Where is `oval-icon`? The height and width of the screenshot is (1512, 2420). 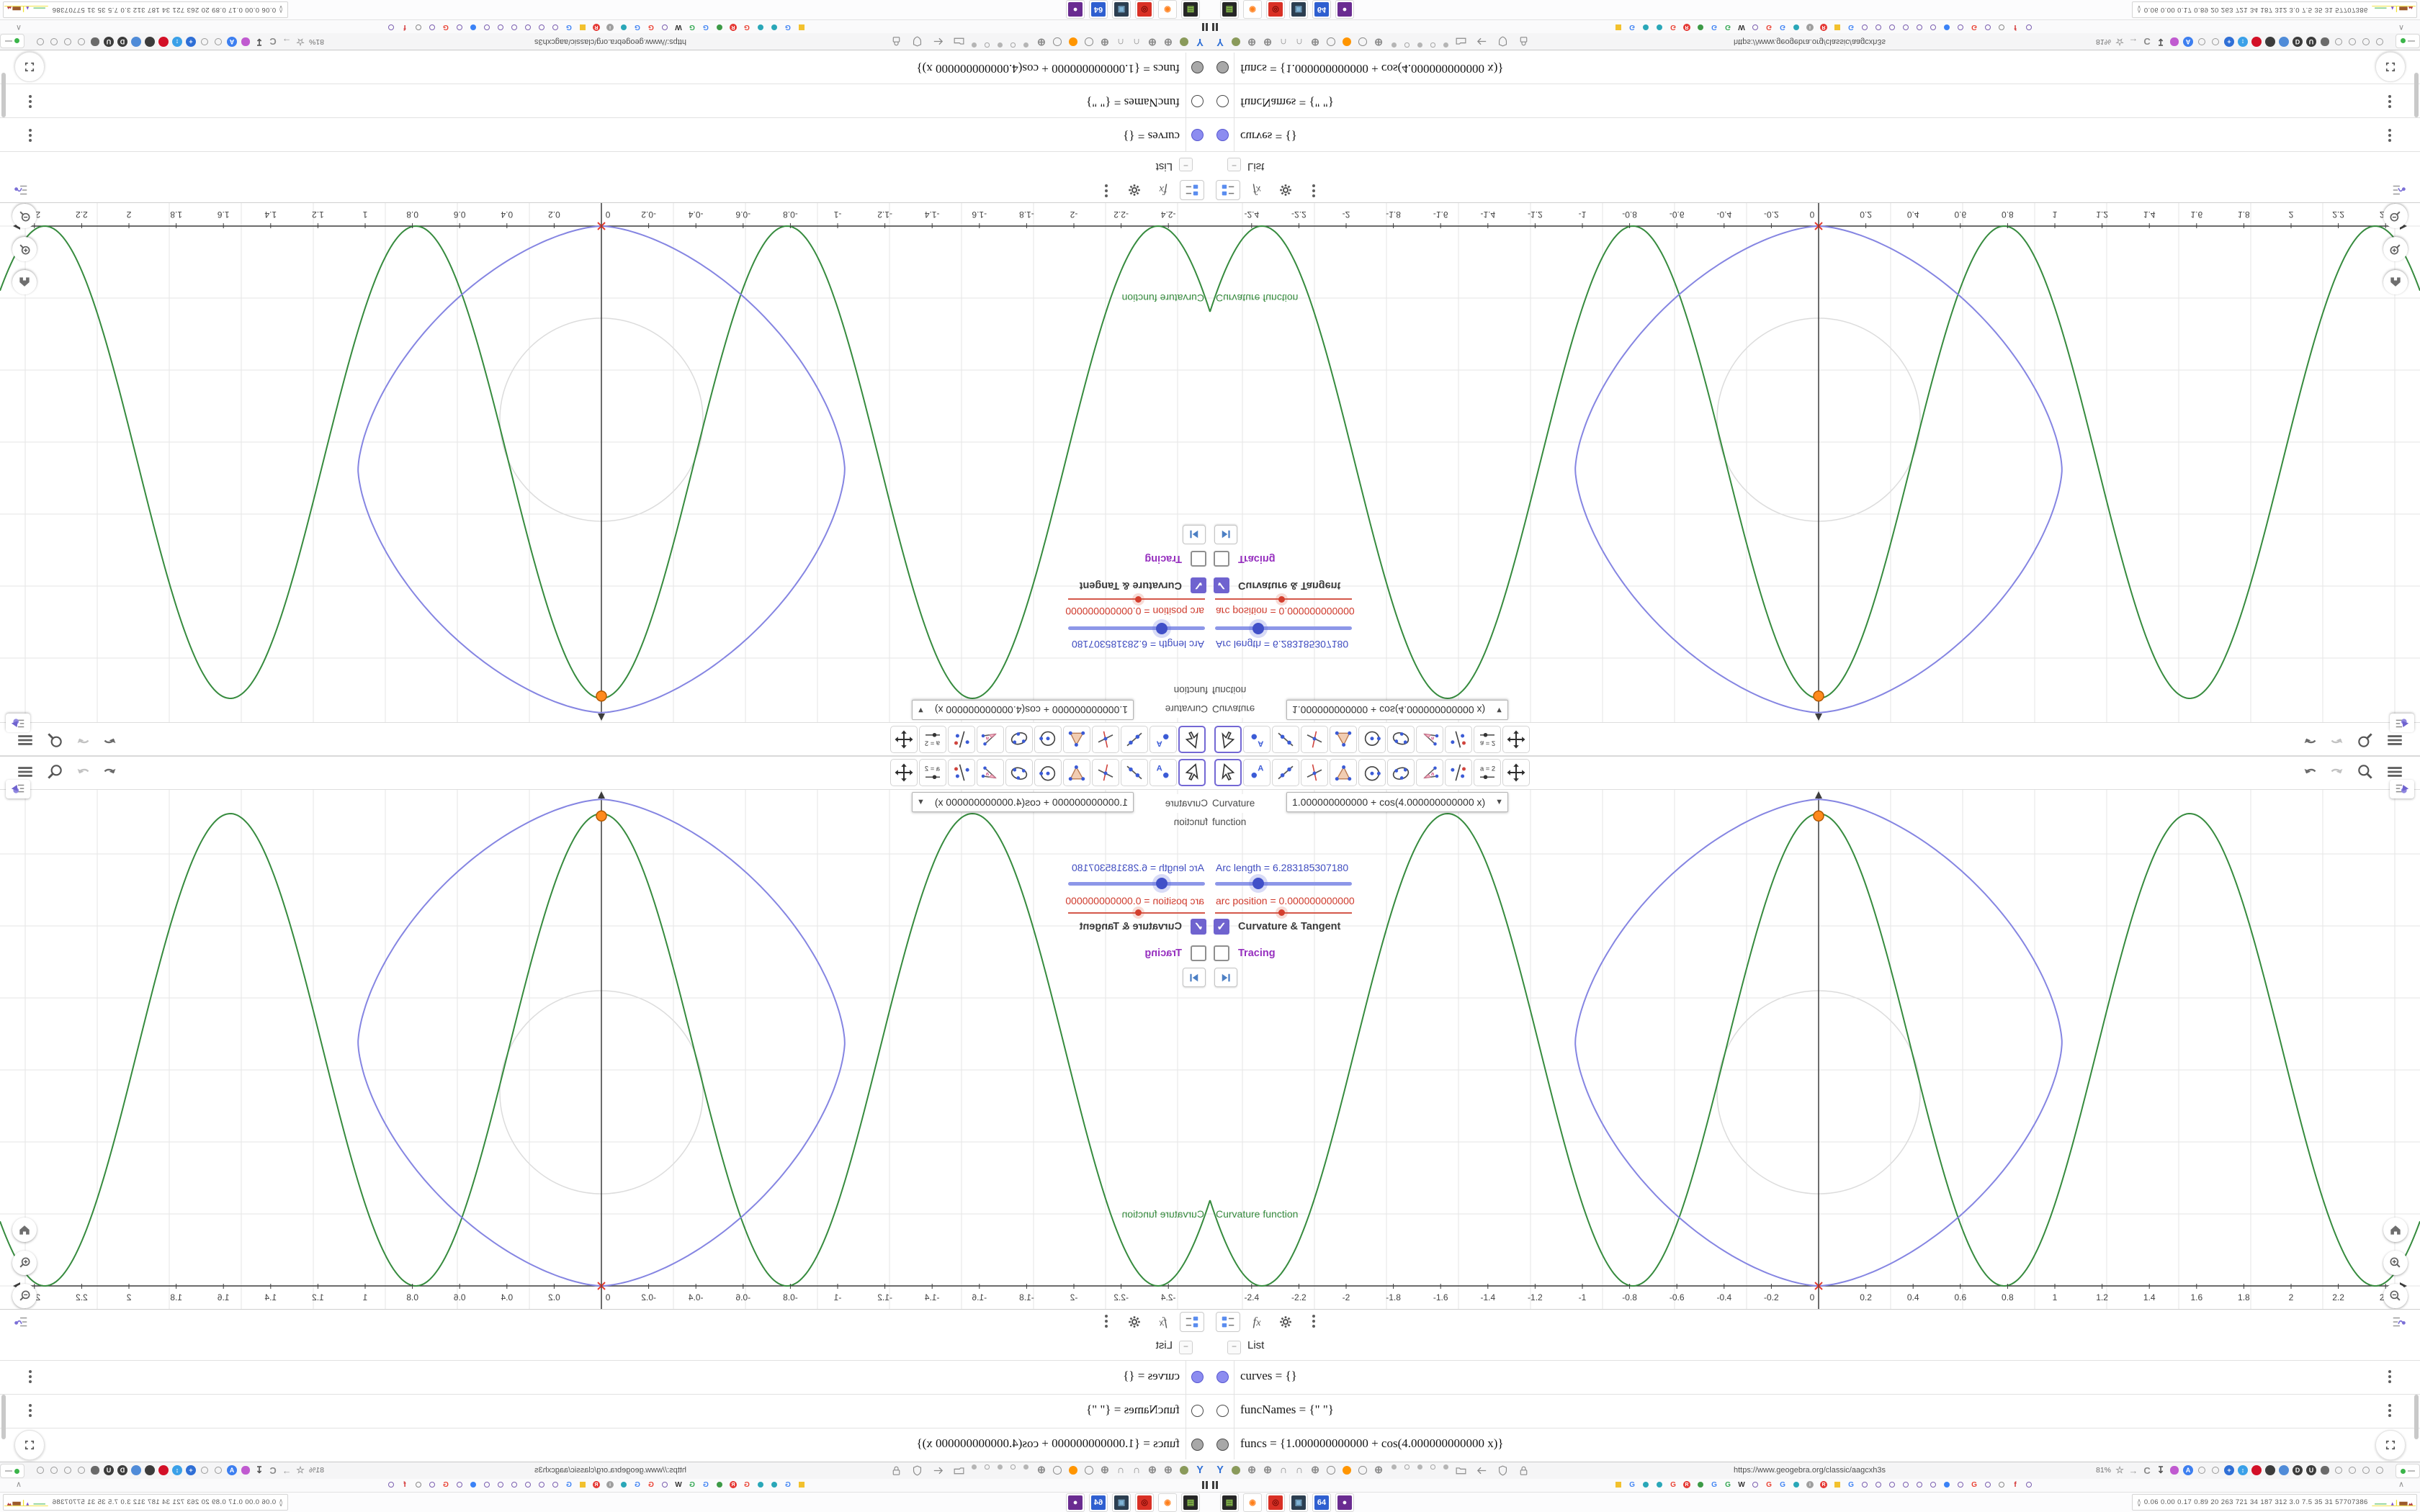
oval-icon is located at coordinates (218, 1470).